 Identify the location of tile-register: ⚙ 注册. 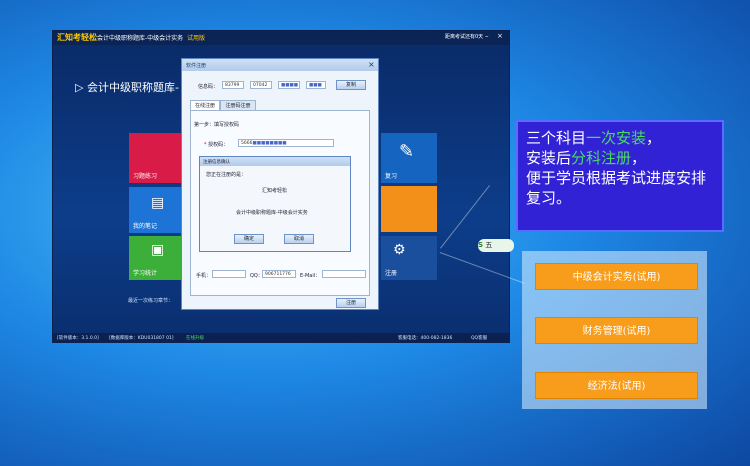
(409, 258).